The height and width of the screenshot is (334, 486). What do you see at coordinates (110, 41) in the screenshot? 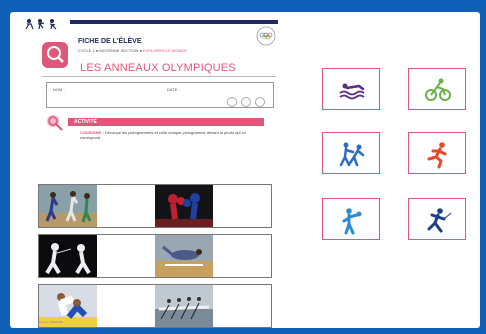
I see `page-header: FICHE DE L'ÉLÈVE` at bounding box center [110, 41].